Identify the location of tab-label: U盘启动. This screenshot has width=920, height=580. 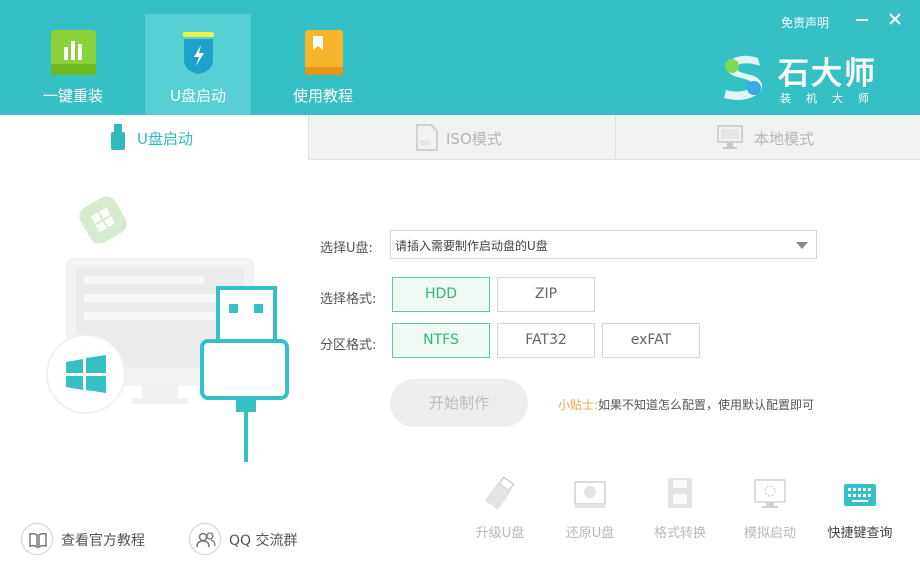
(198, 96).